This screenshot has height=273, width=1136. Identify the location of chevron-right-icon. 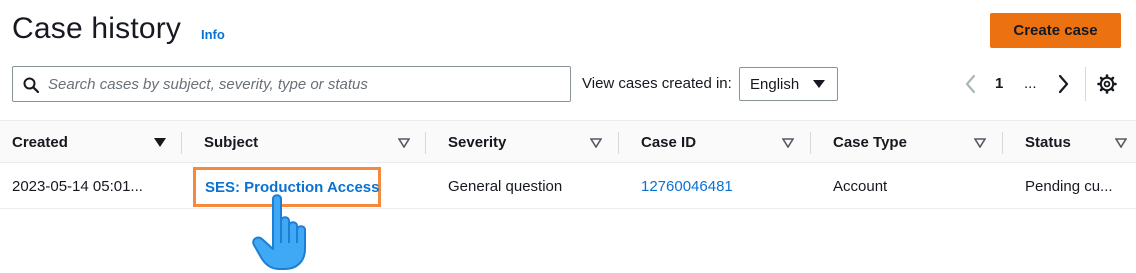
(1063, 84).